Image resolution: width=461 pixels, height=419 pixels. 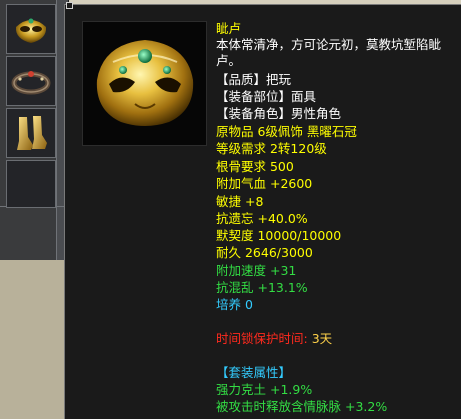 What do you see at coordinates (240, 201) in the screenshot?
I see `agility-stat: 敏捷 +8` at bounding box center [240, 201].